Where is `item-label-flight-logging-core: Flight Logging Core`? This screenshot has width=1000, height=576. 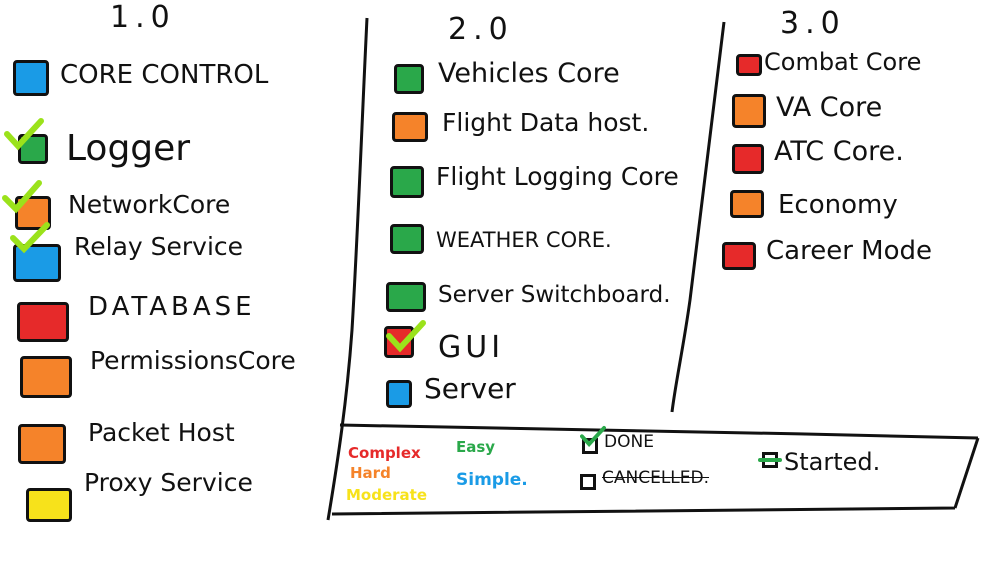
item-label-flight-logging-core: Flight Logging Core is located at coordinates (557, 176).